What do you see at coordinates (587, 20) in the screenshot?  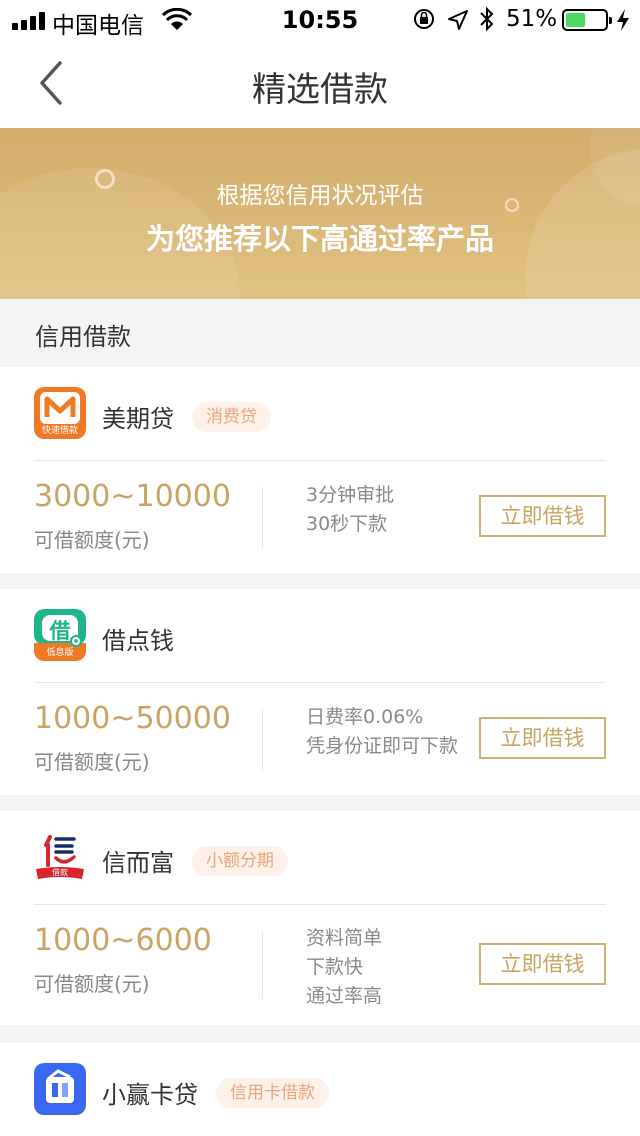 I see `battery-icon` at bounding box center [587, 20].